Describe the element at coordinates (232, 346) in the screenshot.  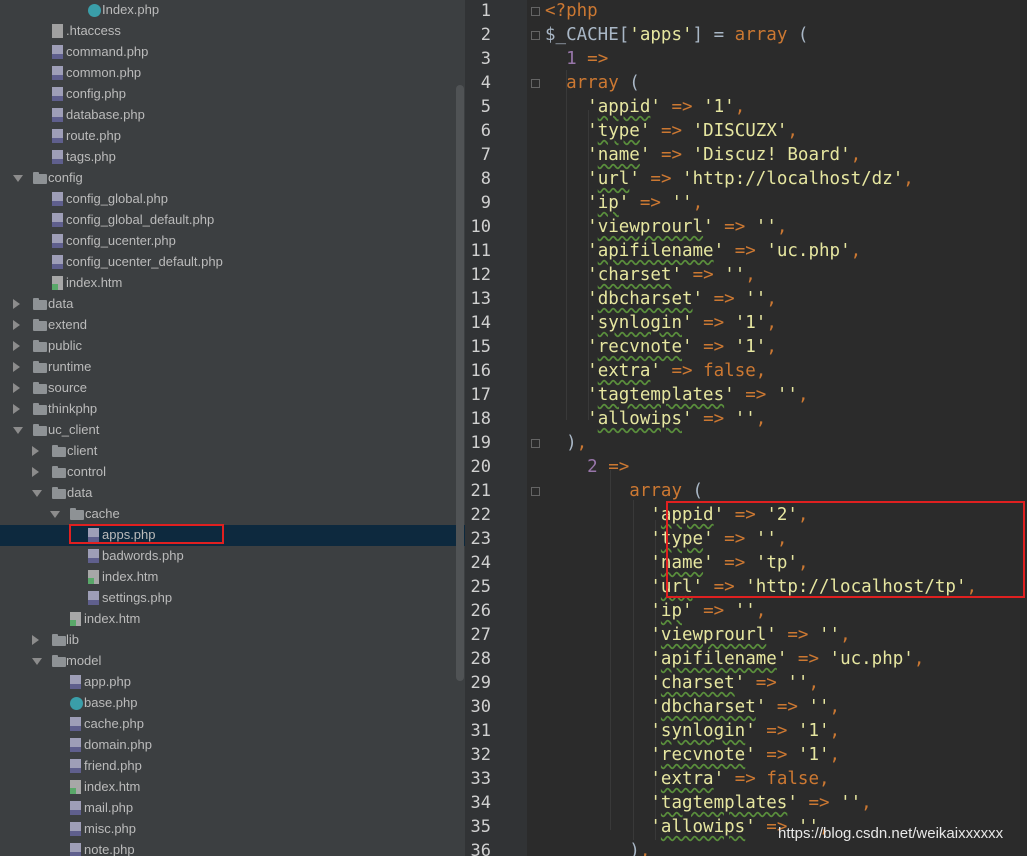
I see `tree-folder-public: public` at that location.